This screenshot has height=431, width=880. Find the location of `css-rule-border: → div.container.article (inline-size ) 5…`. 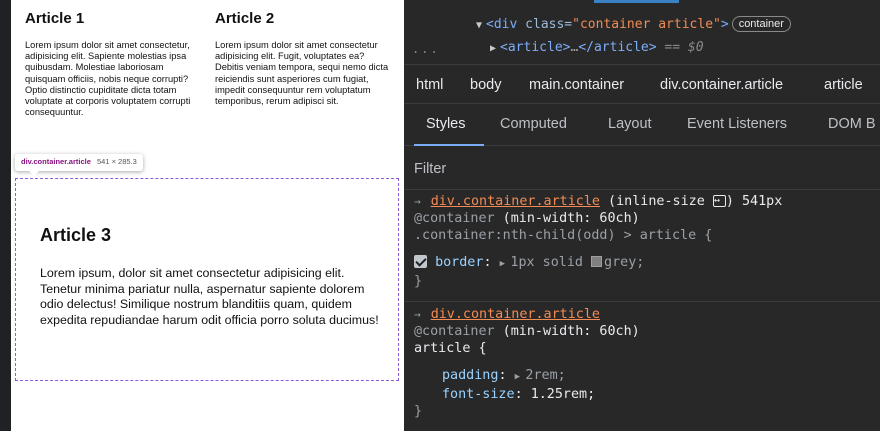

css-rule-border: → div.container.article (inline-size ) 5… is located at coordinates (642, 247).